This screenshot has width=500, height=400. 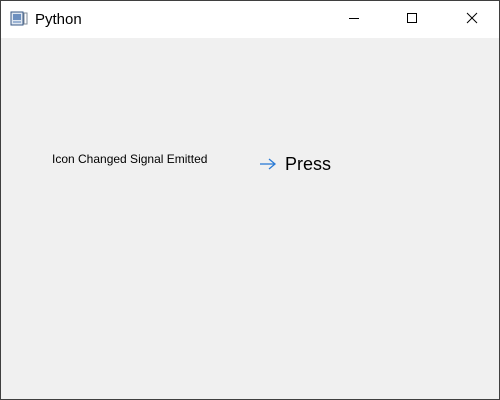 I want to click on close-icon, so click(x=472, y=20).